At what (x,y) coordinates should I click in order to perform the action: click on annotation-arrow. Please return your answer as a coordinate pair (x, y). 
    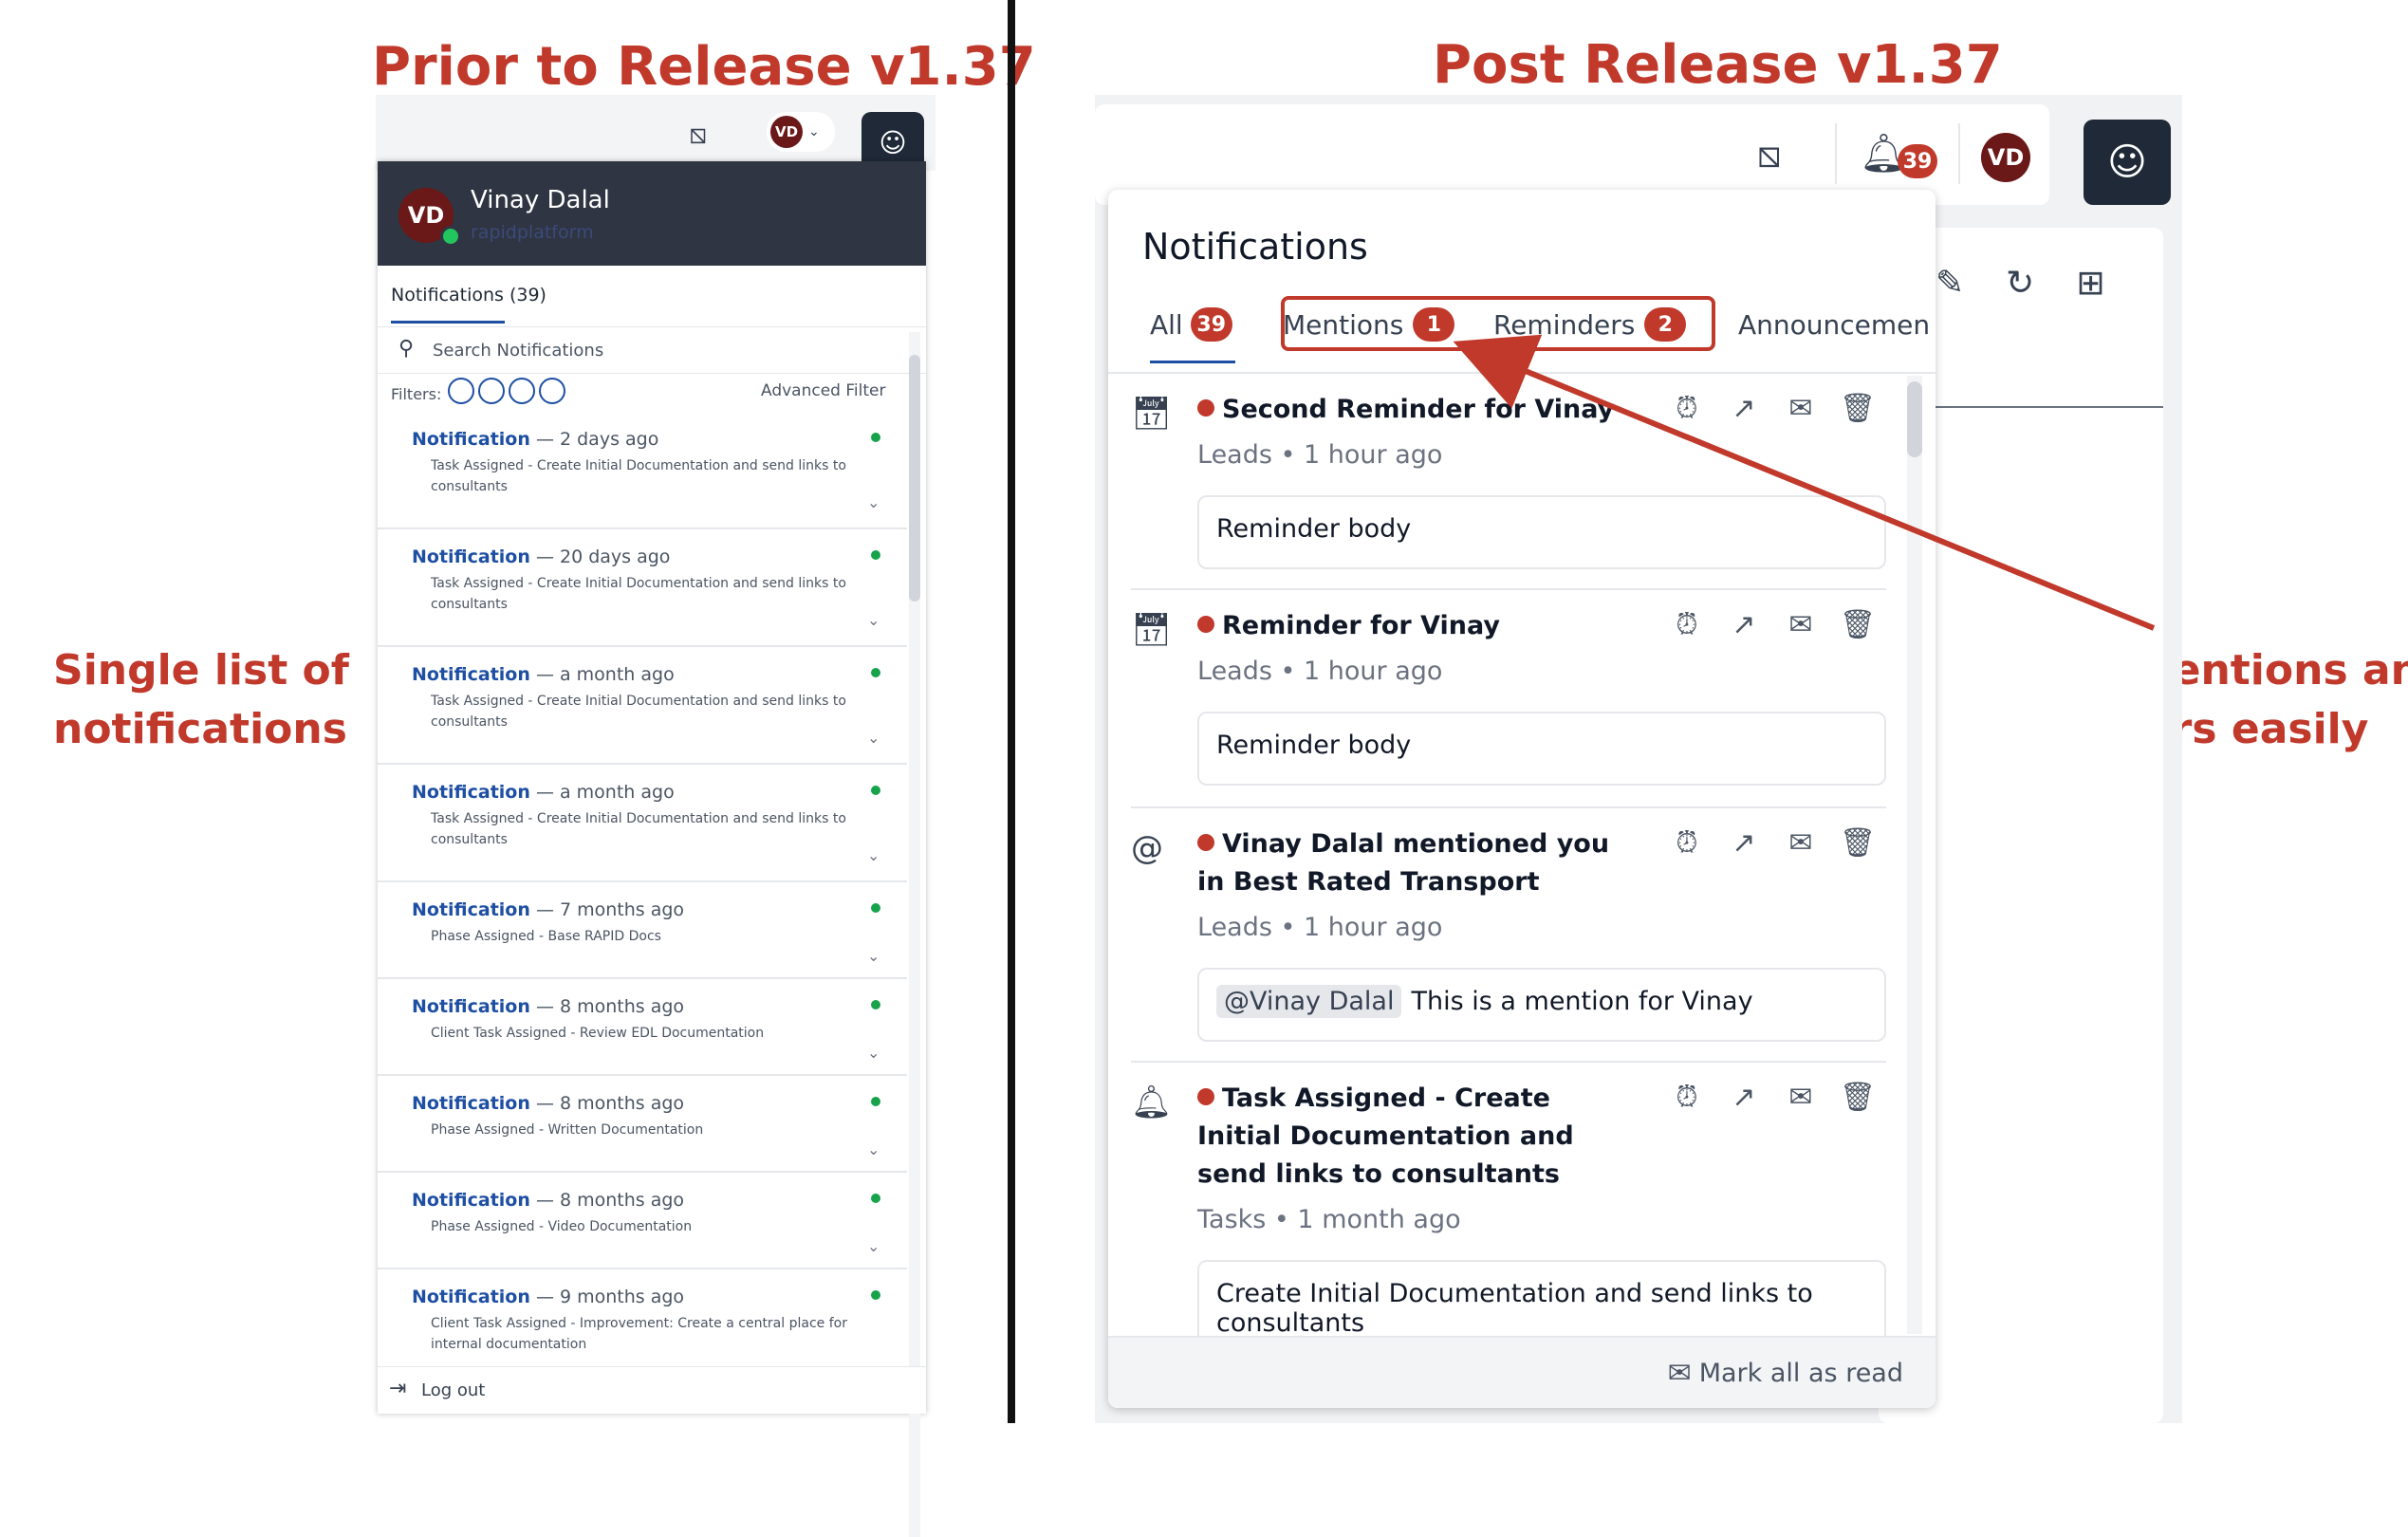
    Looking at the image, I should click on (1804, 482).